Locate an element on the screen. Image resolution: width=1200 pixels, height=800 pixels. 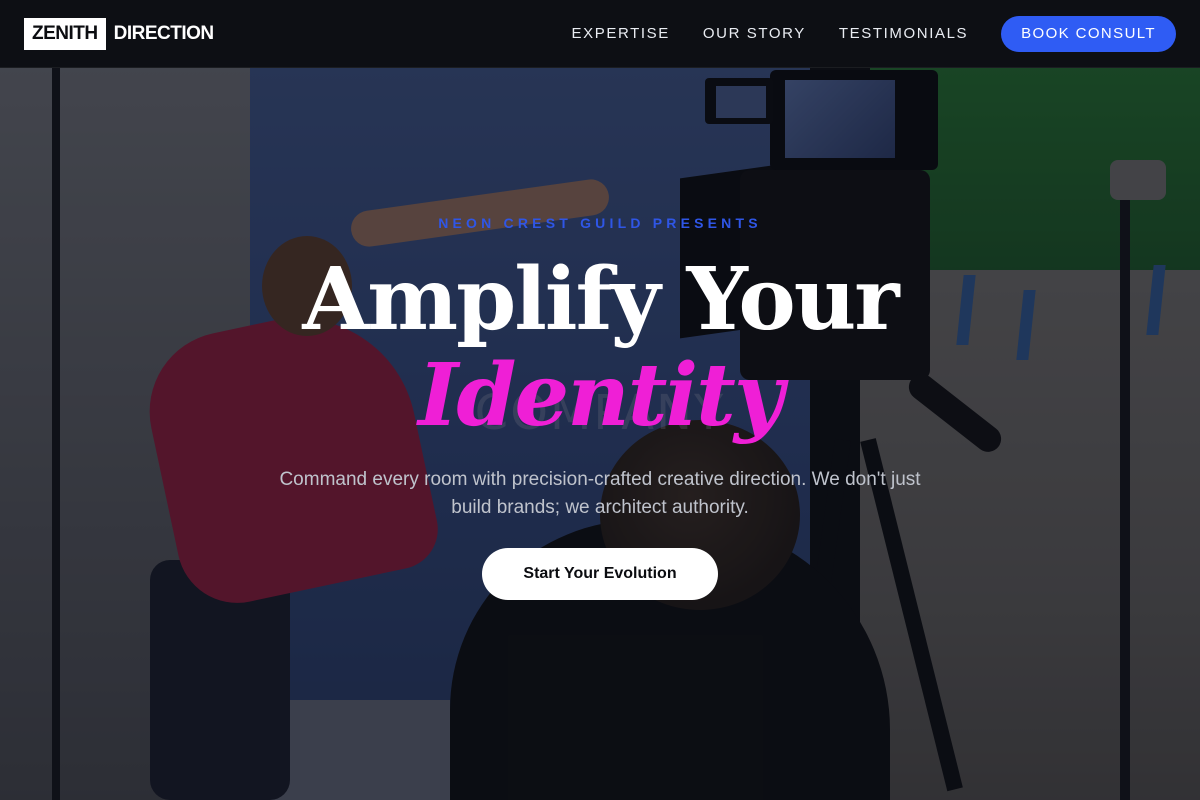
hero-headline-accent: Identity is located at coordinates (601, 395).